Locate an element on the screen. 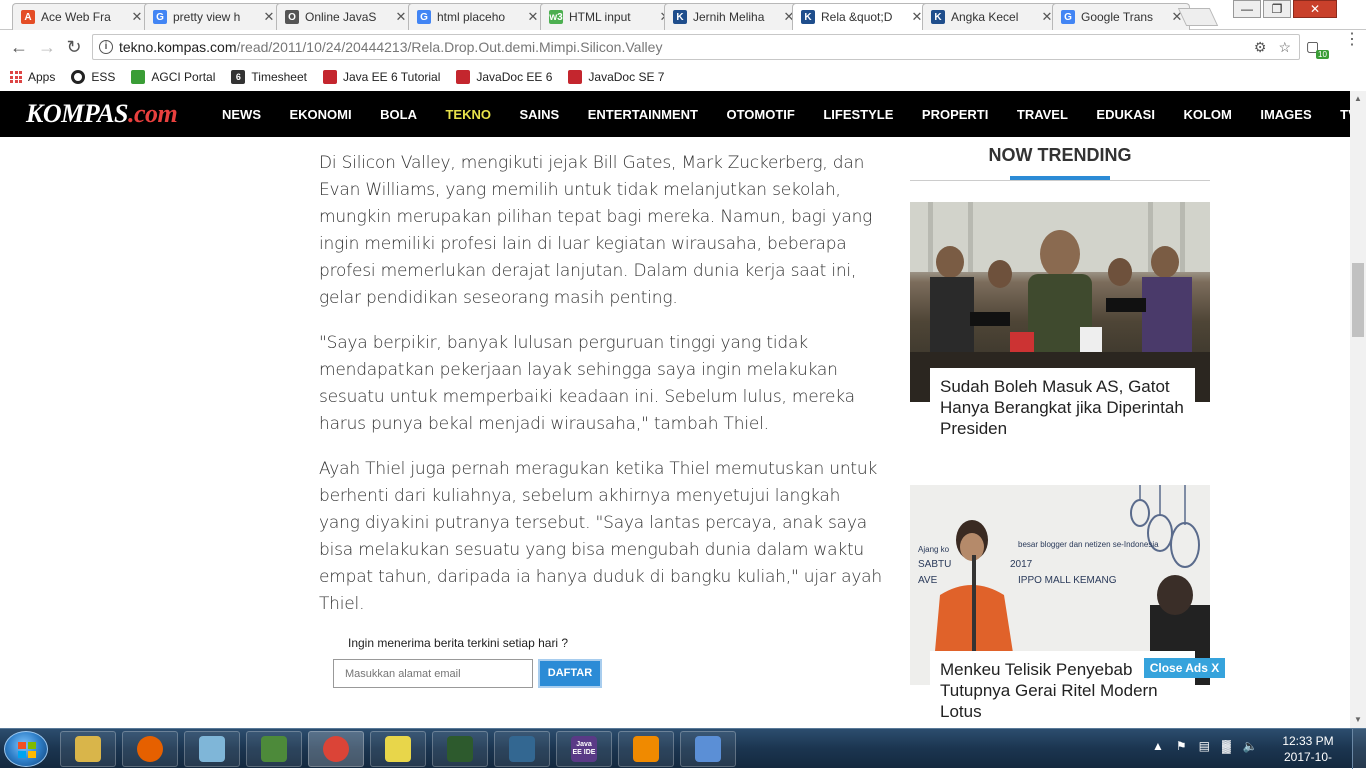 The height and width of the screenshot is (781, 1366). system-clock: 12:33 PM 2017-10-24 is located at coordinates (1308, 757).